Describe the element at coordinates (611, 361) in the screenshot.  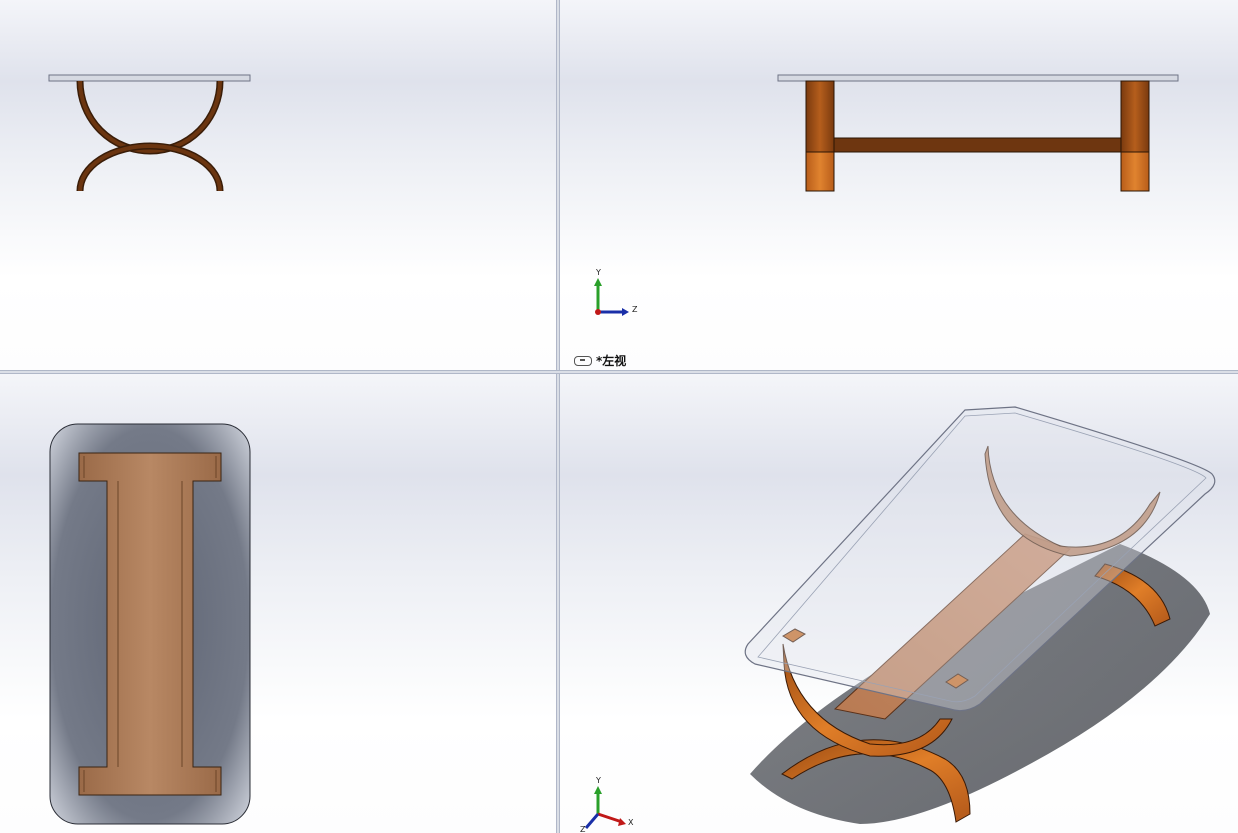
I see `view-name: *左视` at that location.